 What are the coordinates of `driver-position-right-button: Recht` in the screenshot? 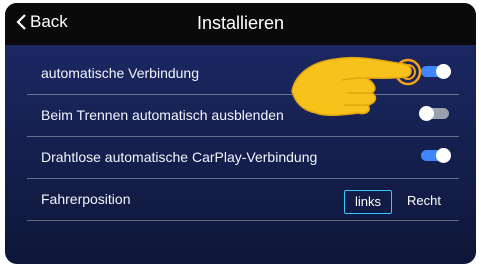 It's located at (424, 201).